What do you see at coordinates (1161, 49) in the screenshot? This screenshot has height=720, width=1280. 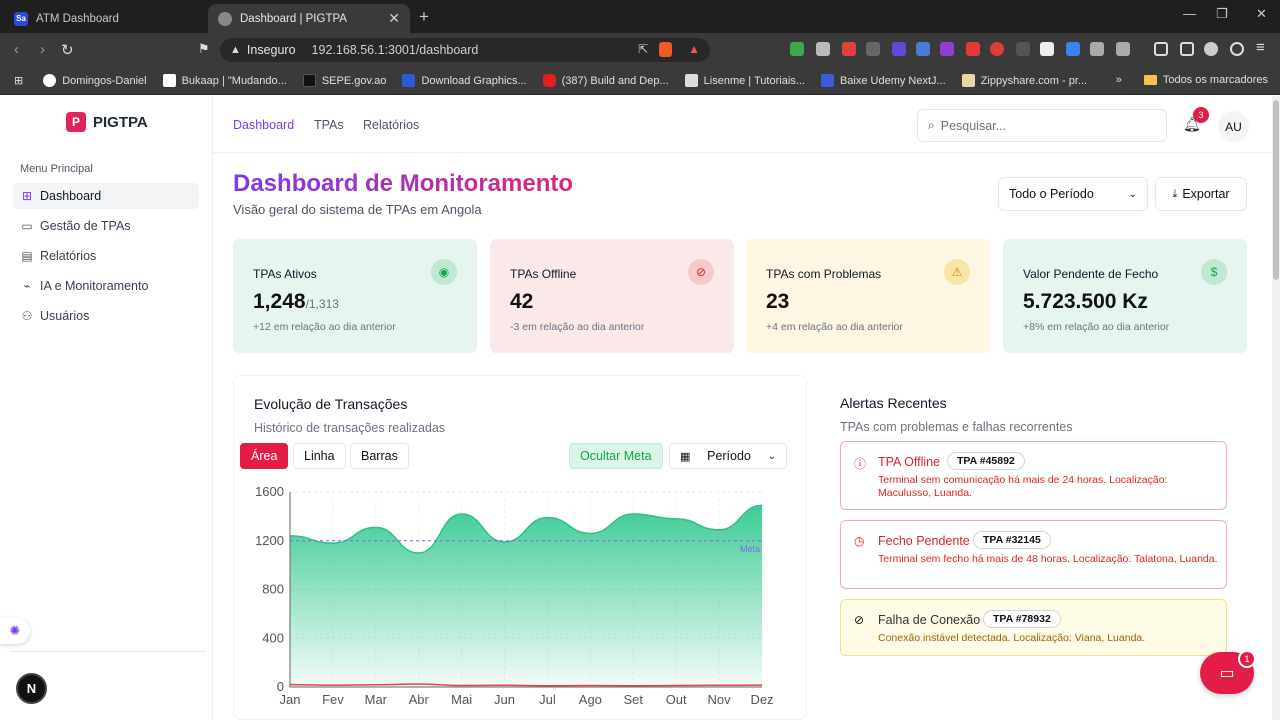 I see `sidebar-icon` at bounding box center [1161, 49].